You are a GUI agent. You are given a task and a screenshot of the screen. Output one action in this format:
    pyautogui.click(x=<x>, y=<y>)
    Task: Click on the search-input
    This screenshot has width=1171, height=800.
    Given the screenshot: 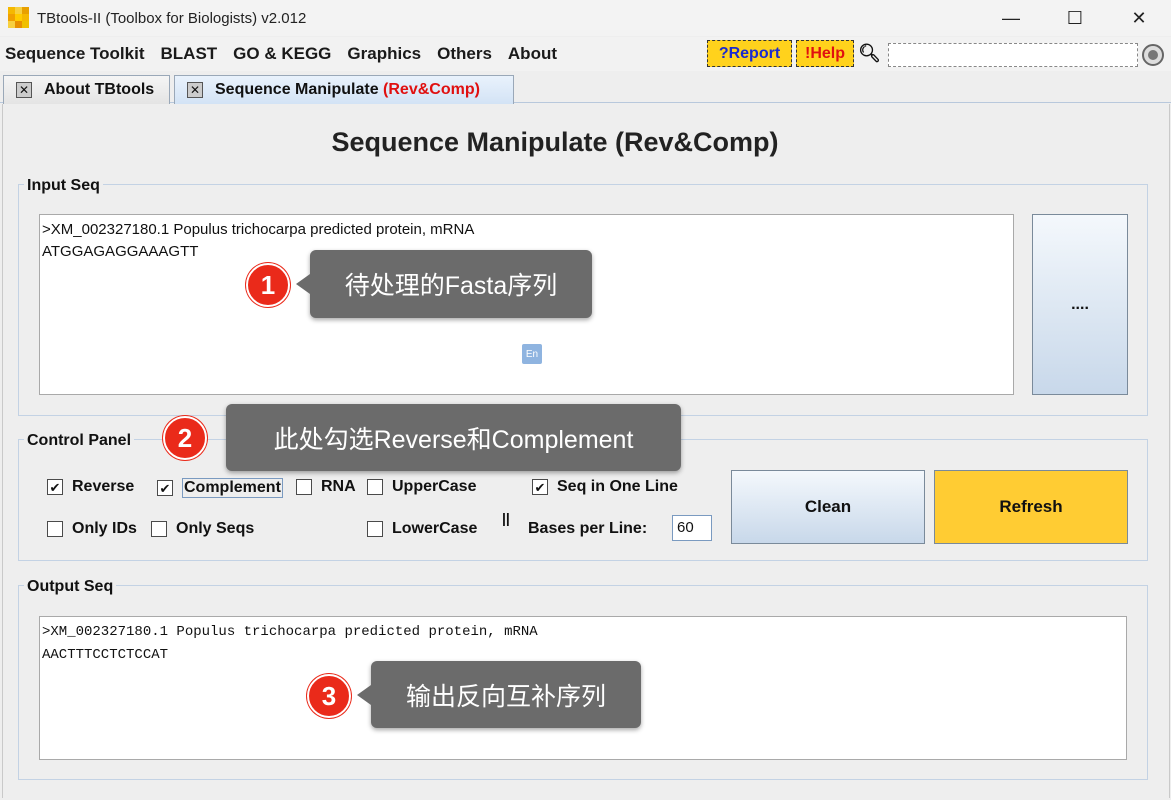 What is the action you would take?
    pyautogui.click(x=1013, y=55)
    